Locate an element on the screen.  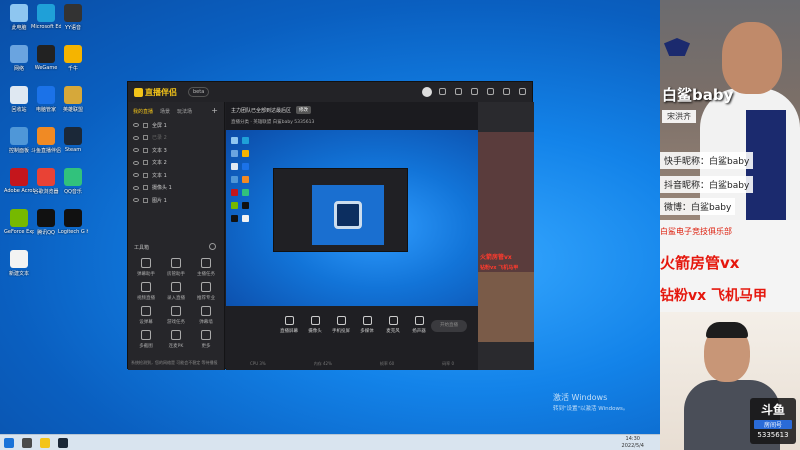
task-view-icon is located at coordinates (27, 443).